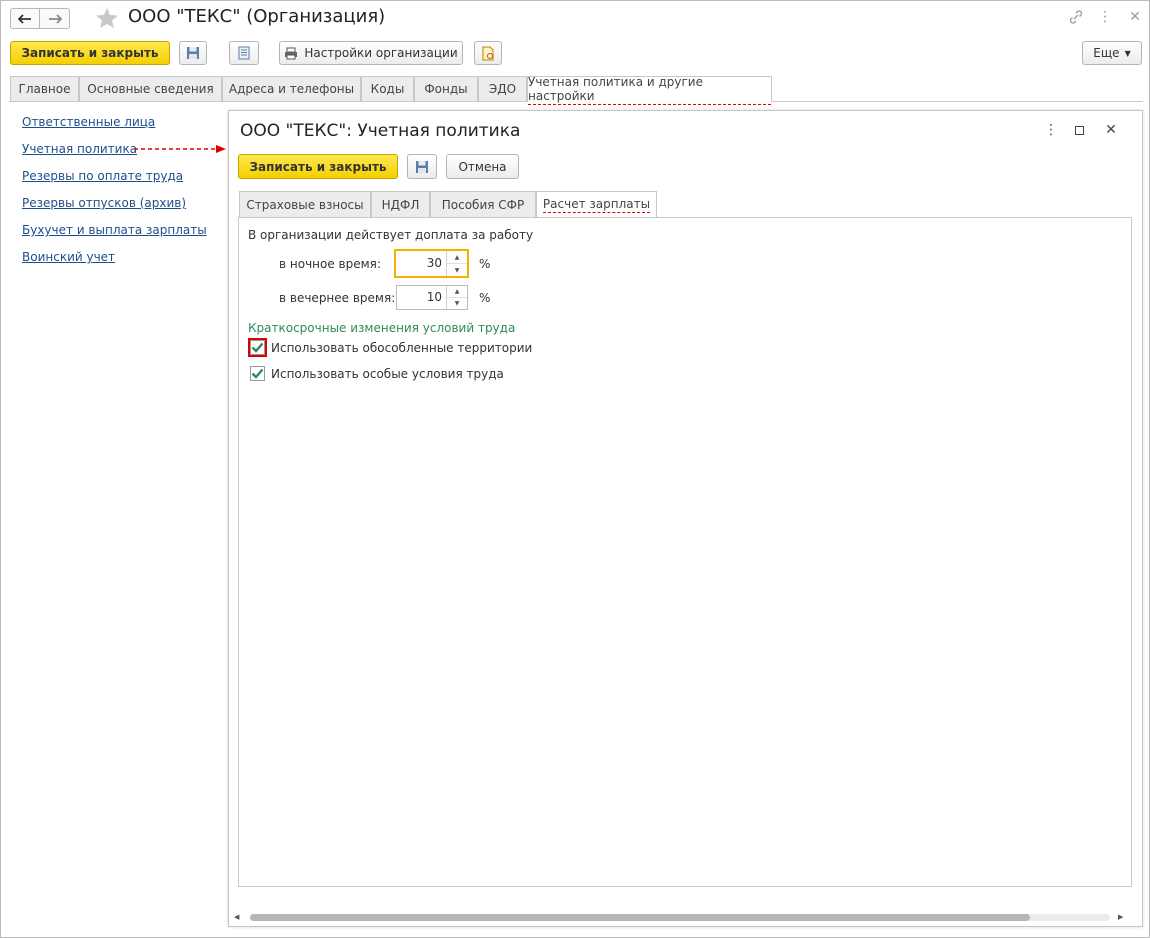 This screenshot has width=1150, height=938. What do you see at coordinates (102, 176) in the screenshot?
I see `sidebar-link-salary-reserves: Резервы по оплате труда` at bounding box center [102, 176].